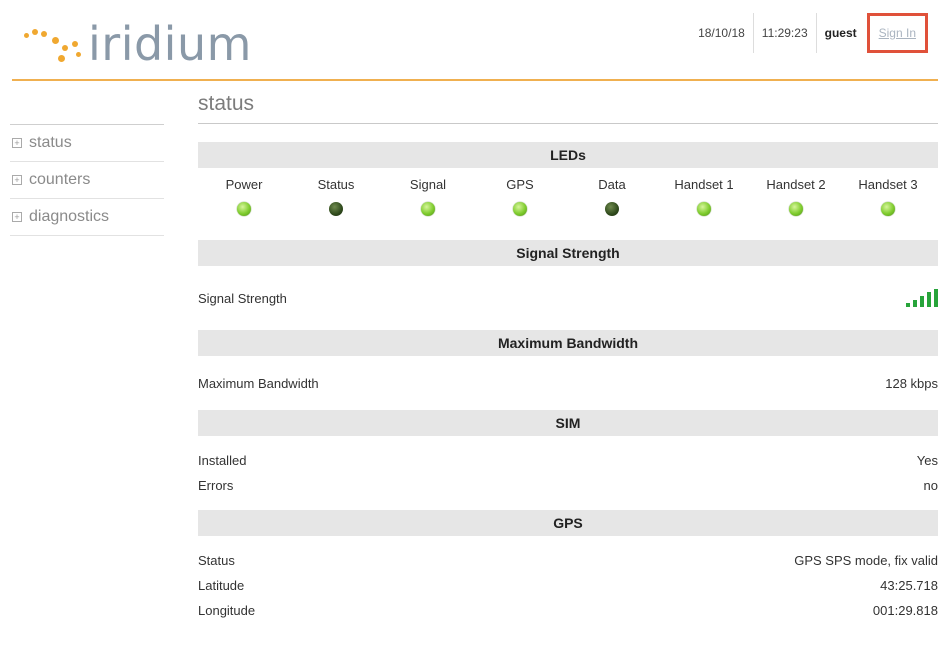 This screenshot has height=666, width=938. I want to click on gps-latitude-row: Latitude 43:25.718, so click(568, 585).